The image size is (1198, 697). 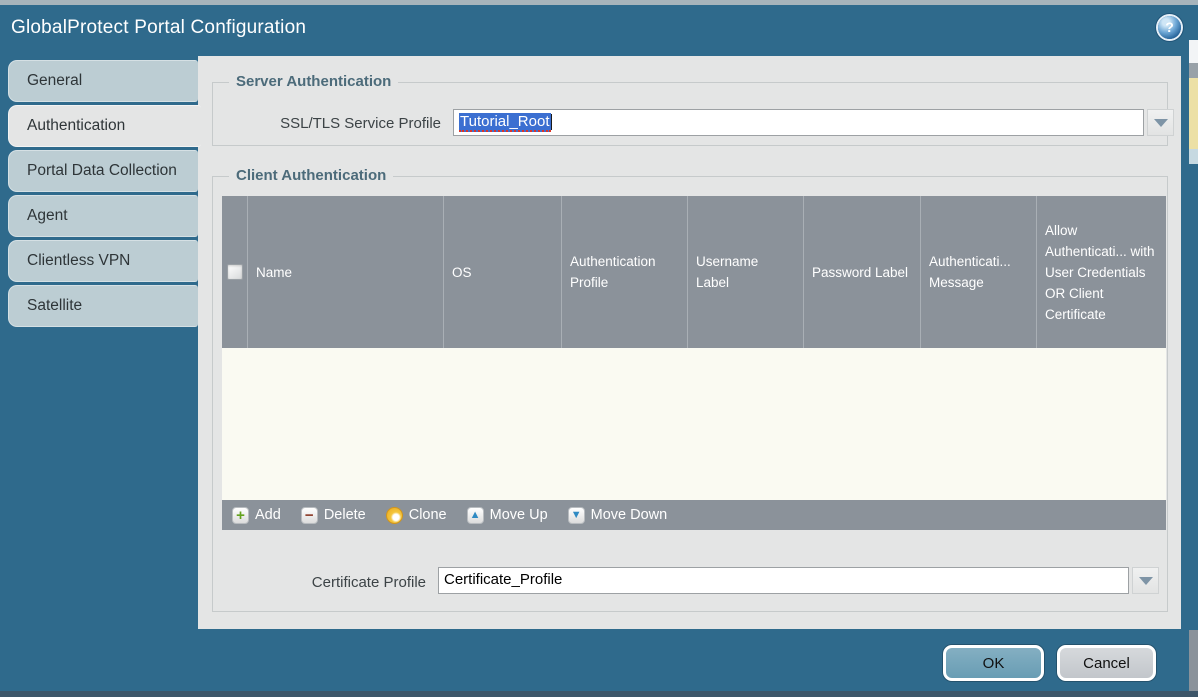 I want to click on column-header-auth-message: Authenticati... Message, so click(x=979, y=272).